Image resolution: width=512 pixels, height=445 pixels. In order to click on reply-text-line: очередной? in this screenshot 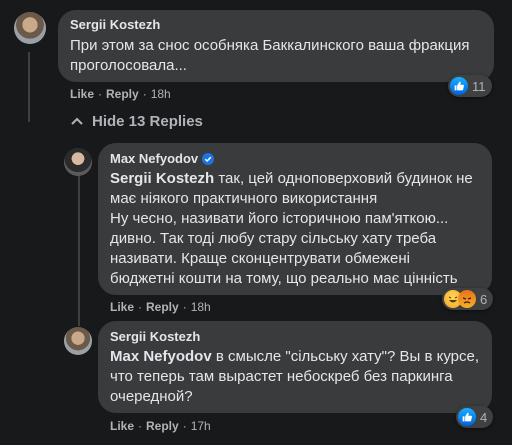, I will do `click(151, 396)`.